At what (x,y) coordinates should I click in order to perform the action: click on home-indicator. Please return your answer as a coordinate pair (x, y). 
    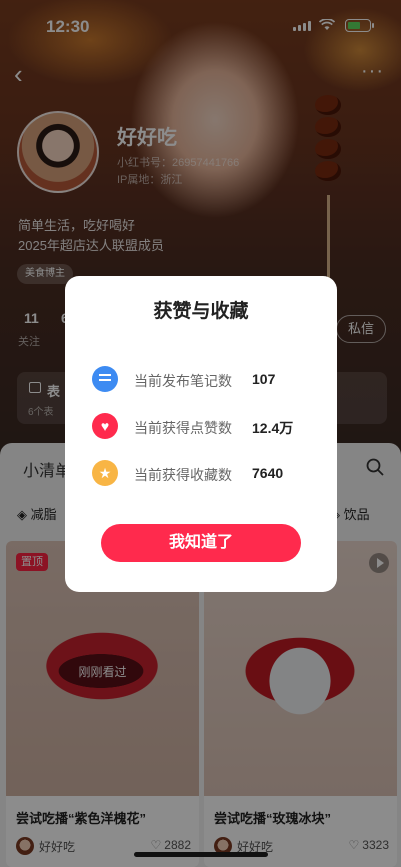
    Looking at the image, I should click on (201, 854).